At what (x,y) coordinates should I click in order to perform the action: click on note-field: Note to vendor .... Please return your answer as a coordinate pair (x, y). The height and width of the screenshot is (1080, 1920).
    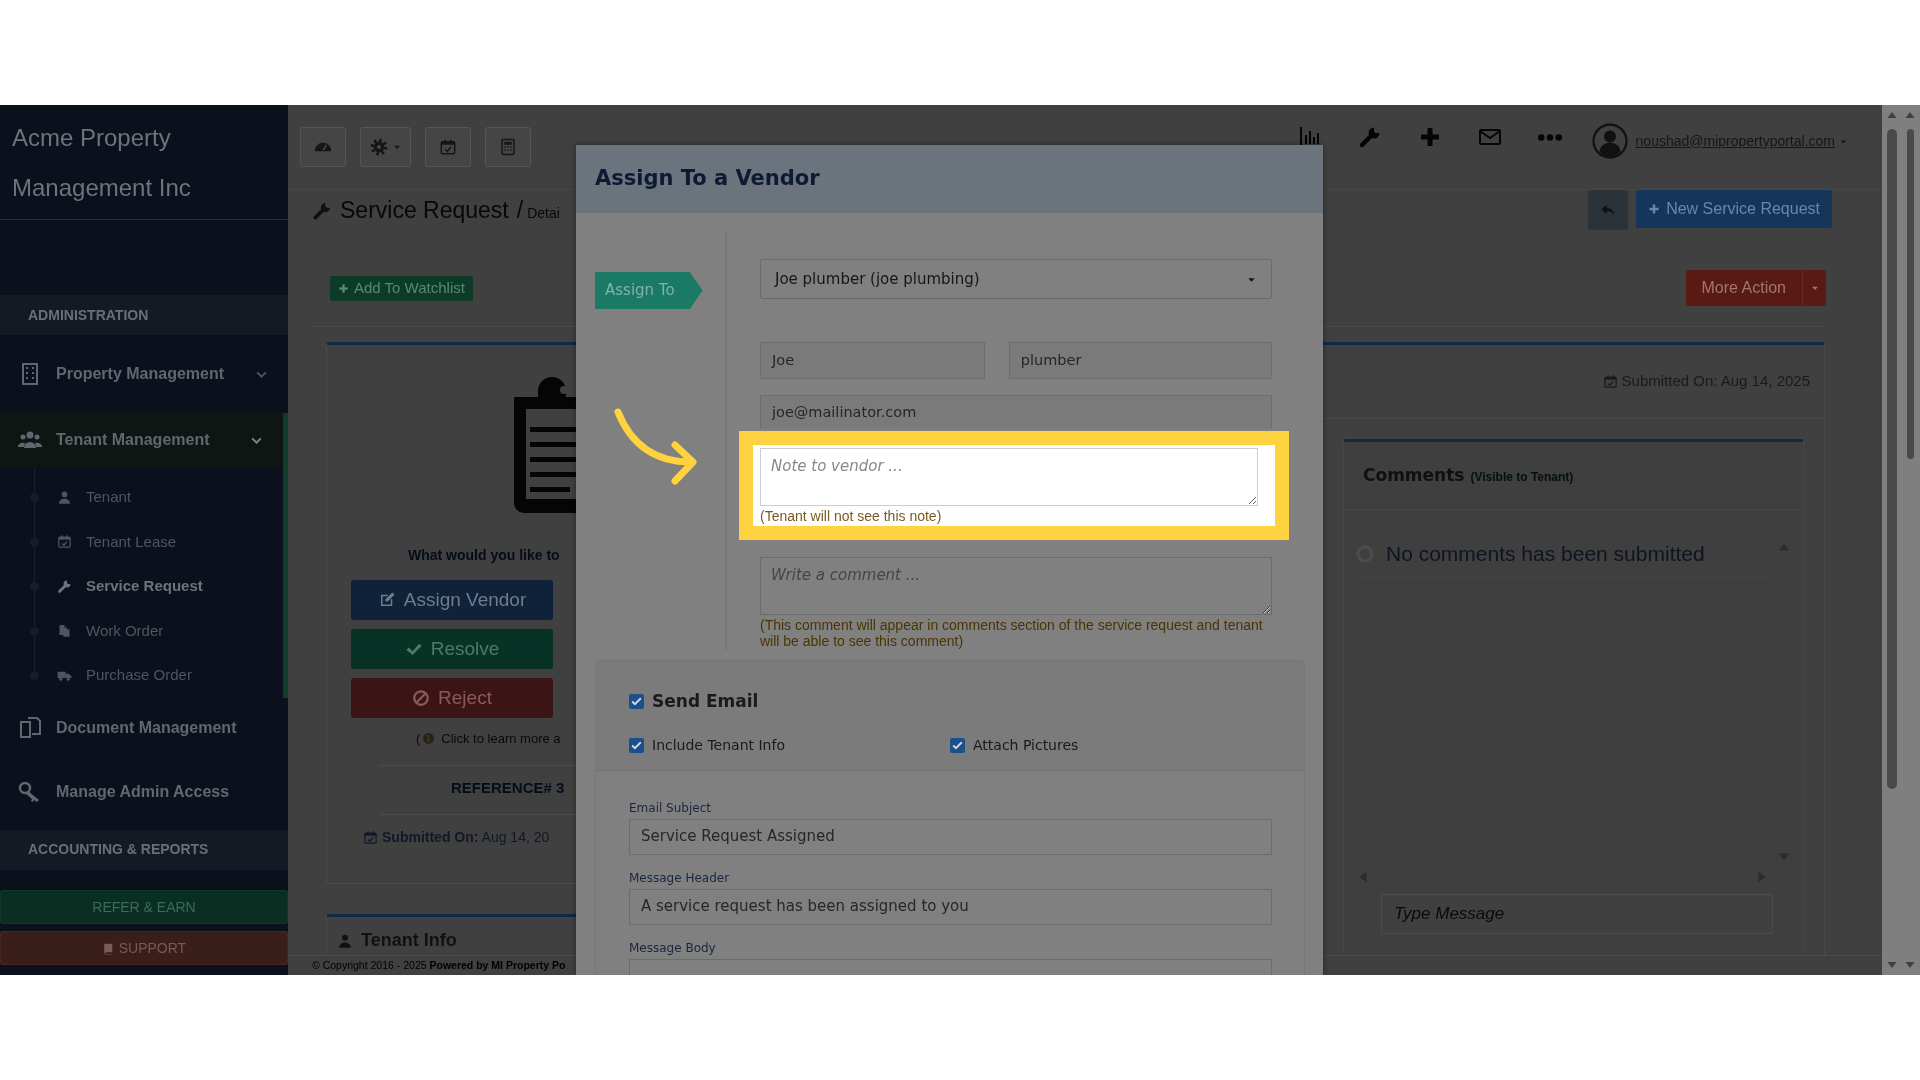
    Looking at the image, I should click on (1009, 477).